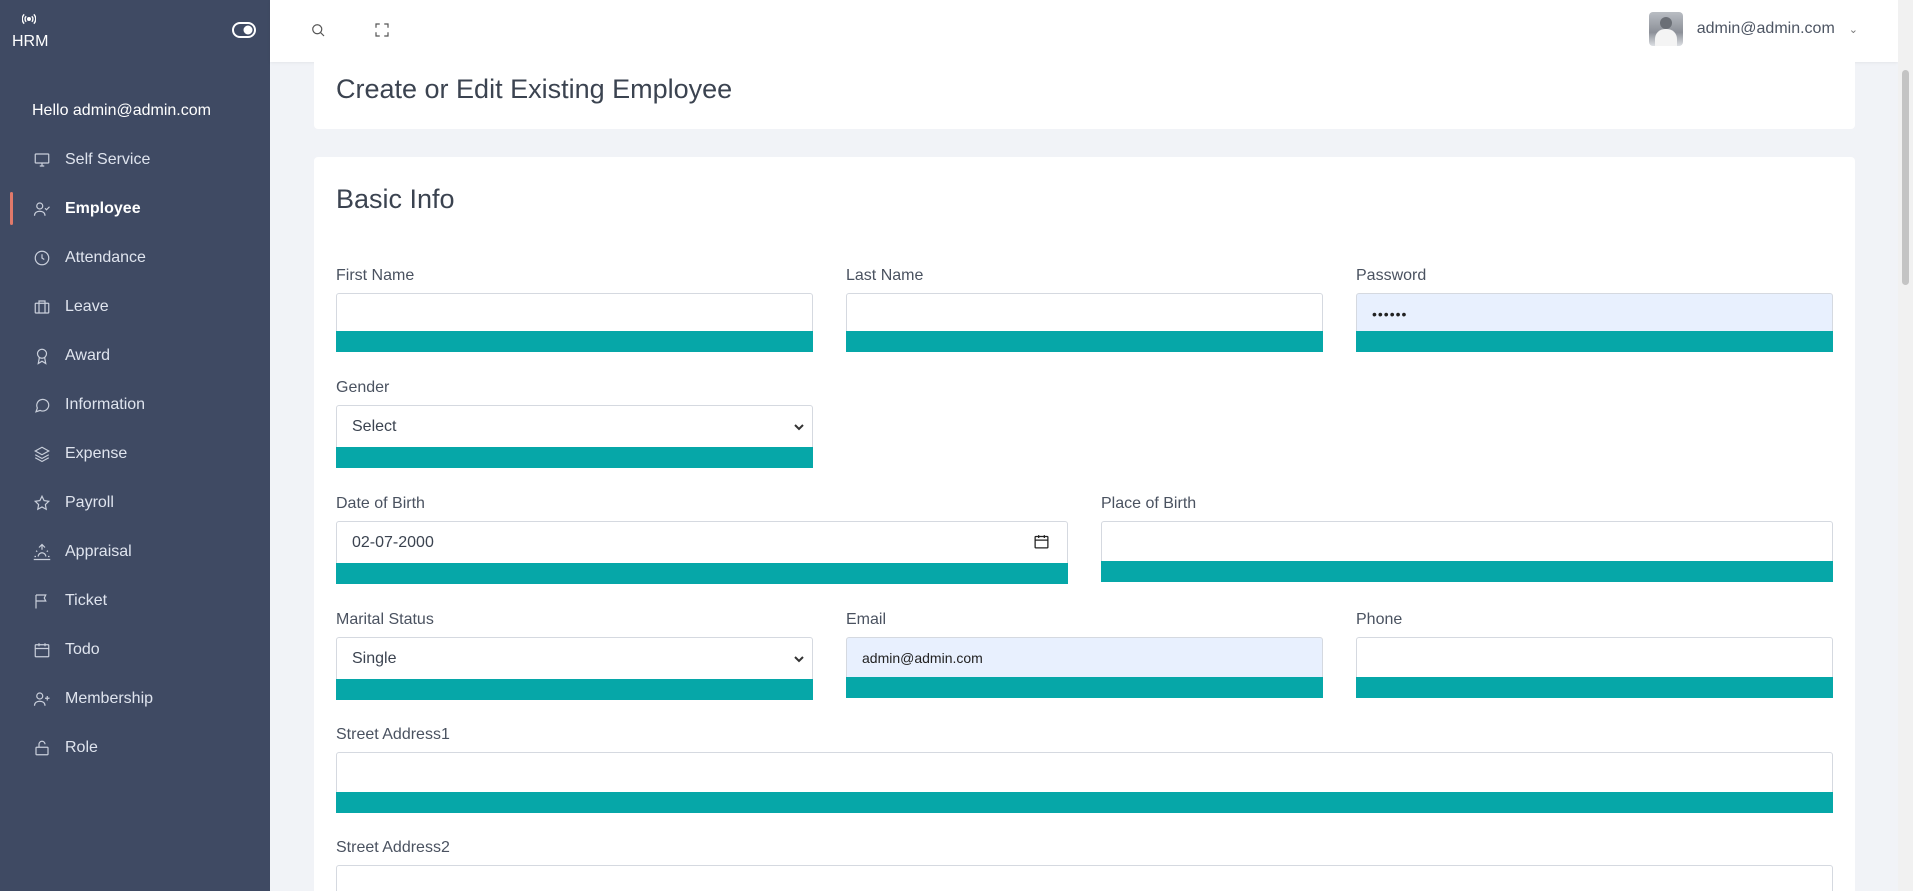 The width and height of the screenshot is (1913, 891). What do you see at coordinates (395, 199) in the screenshot?
I see `section-title: Basic Info` at bounding box center [395, 199].